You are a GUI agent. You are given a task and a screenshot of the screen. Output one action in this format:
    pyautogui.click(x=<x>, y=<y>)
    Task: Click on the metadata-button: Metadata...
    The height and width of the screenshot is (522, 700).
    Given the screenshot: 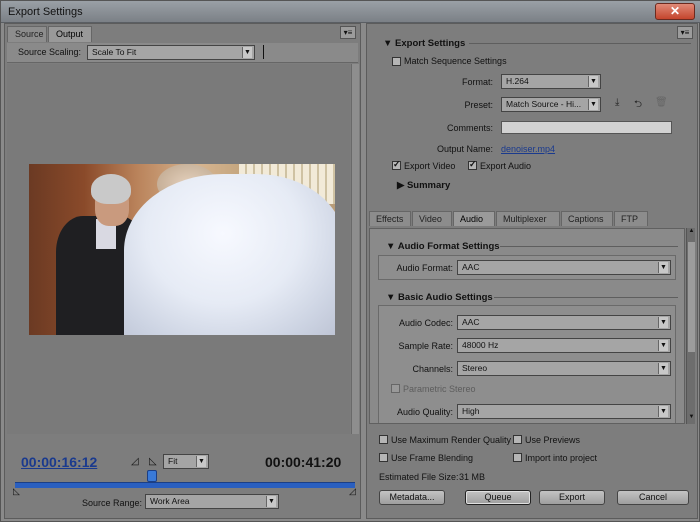 What is the action you would take?
    pyautogui.click(x=412, y=497)
    